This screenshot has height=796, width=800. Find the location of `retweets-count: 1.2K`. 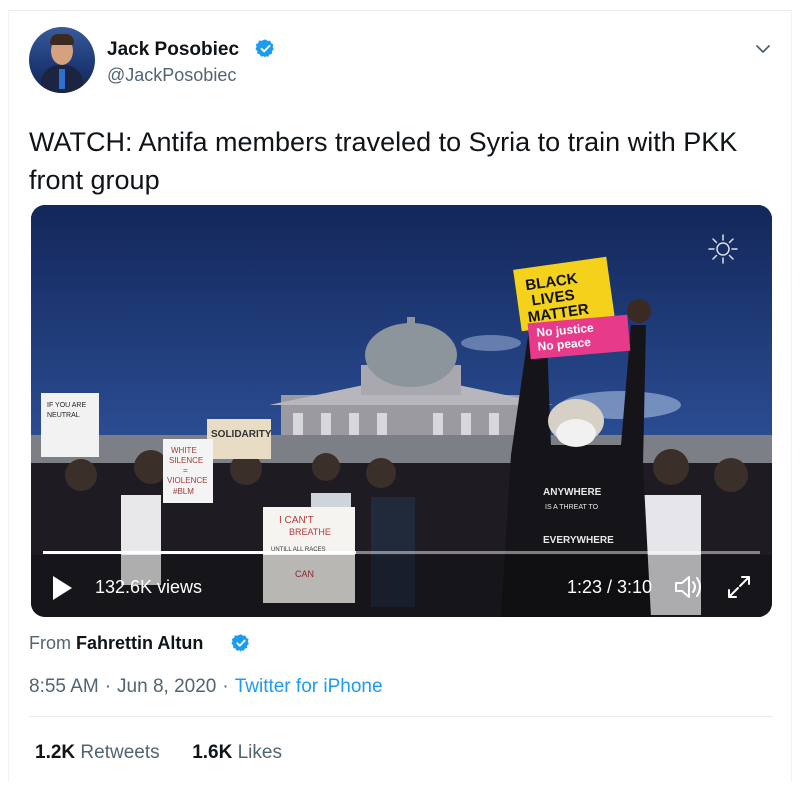

retweets-count: 1.2K is located at coordinates (55, 752).